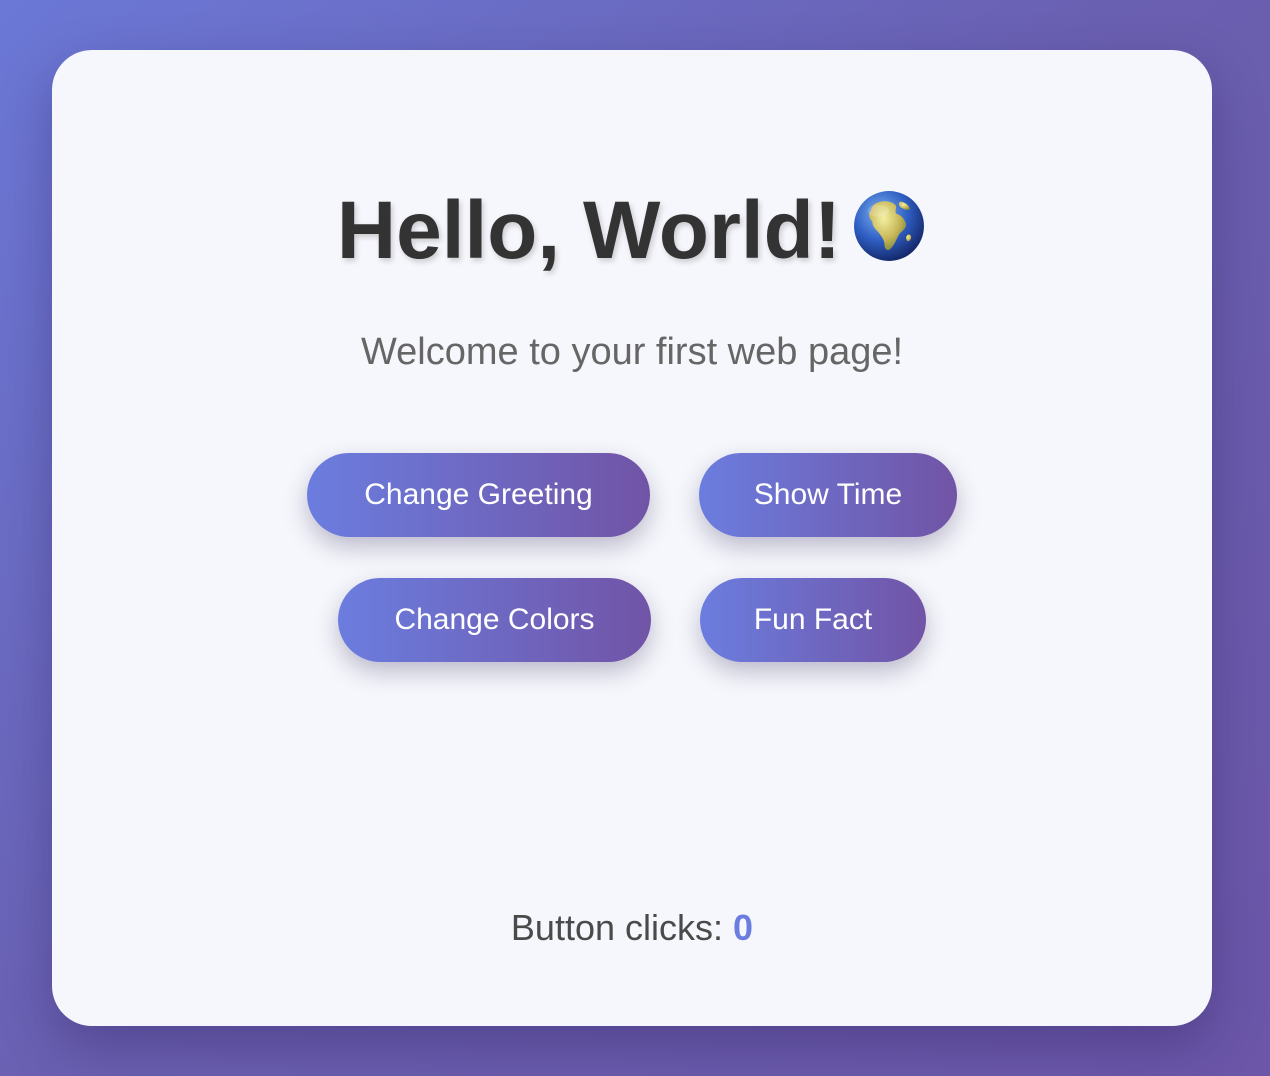 This screenshot has height=1076, width=1270. What do you see at coordinates (889, 226) in the screenshot?
I see `globe-icon` at bounding box center [889, 226].